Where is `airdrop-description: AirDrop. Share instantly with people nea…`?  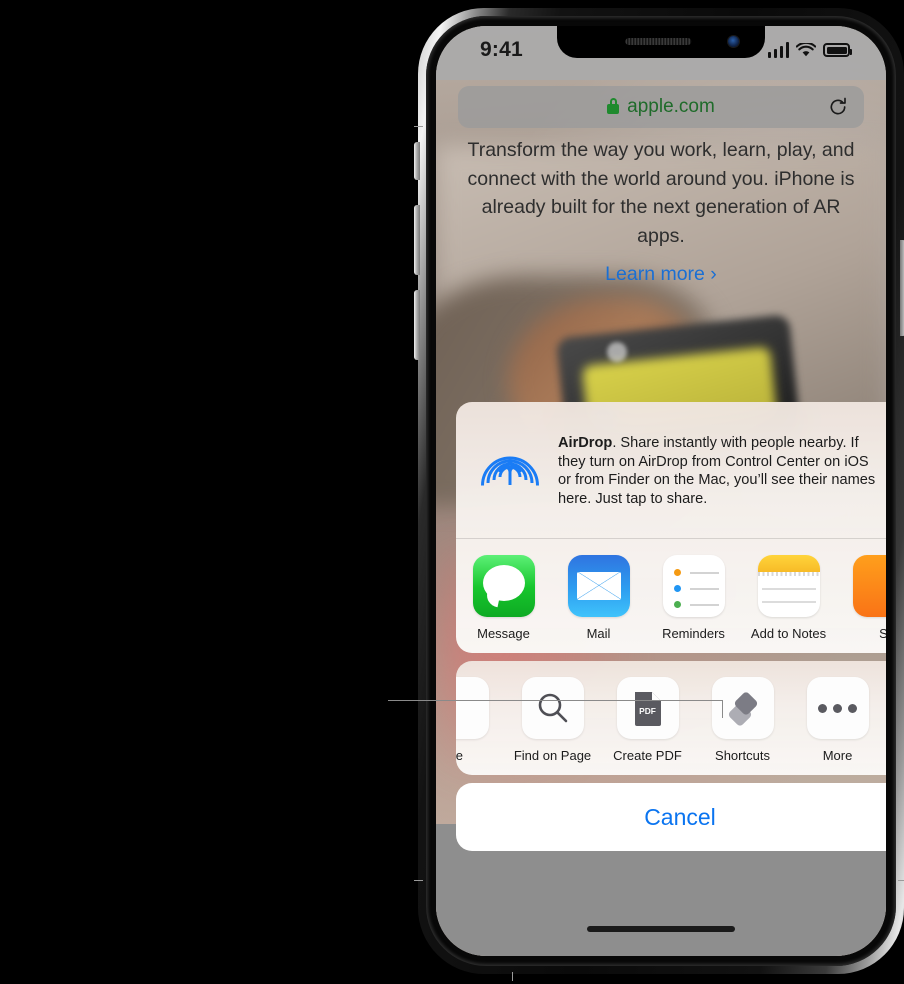 airdrop-description: AirDrop. Share instantly with people nea… is located at coordinates (721, 468).